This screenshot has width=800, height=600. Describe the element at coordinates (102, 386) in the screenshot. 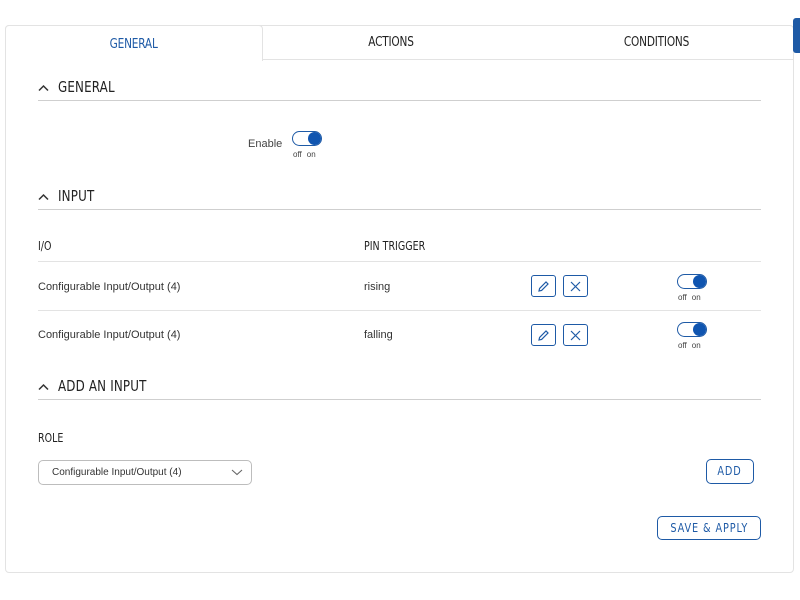

I see `add-input-section-title: ADD AN INPUT` at that location.